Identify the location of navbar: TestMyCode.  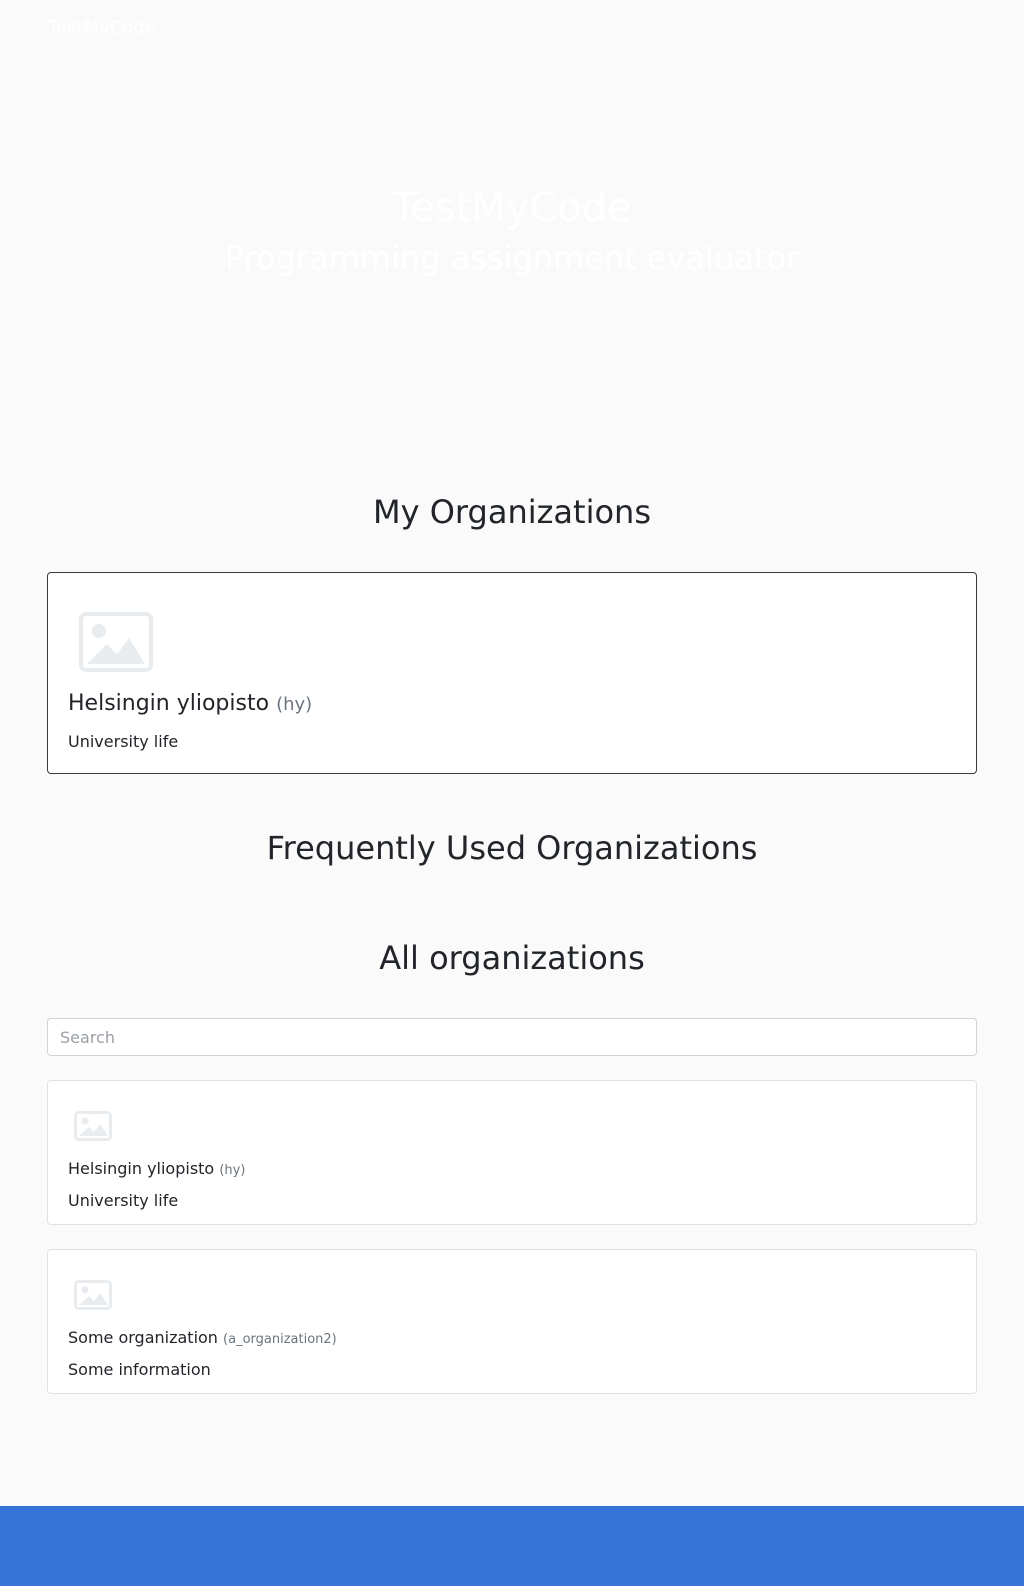
(512, 28).